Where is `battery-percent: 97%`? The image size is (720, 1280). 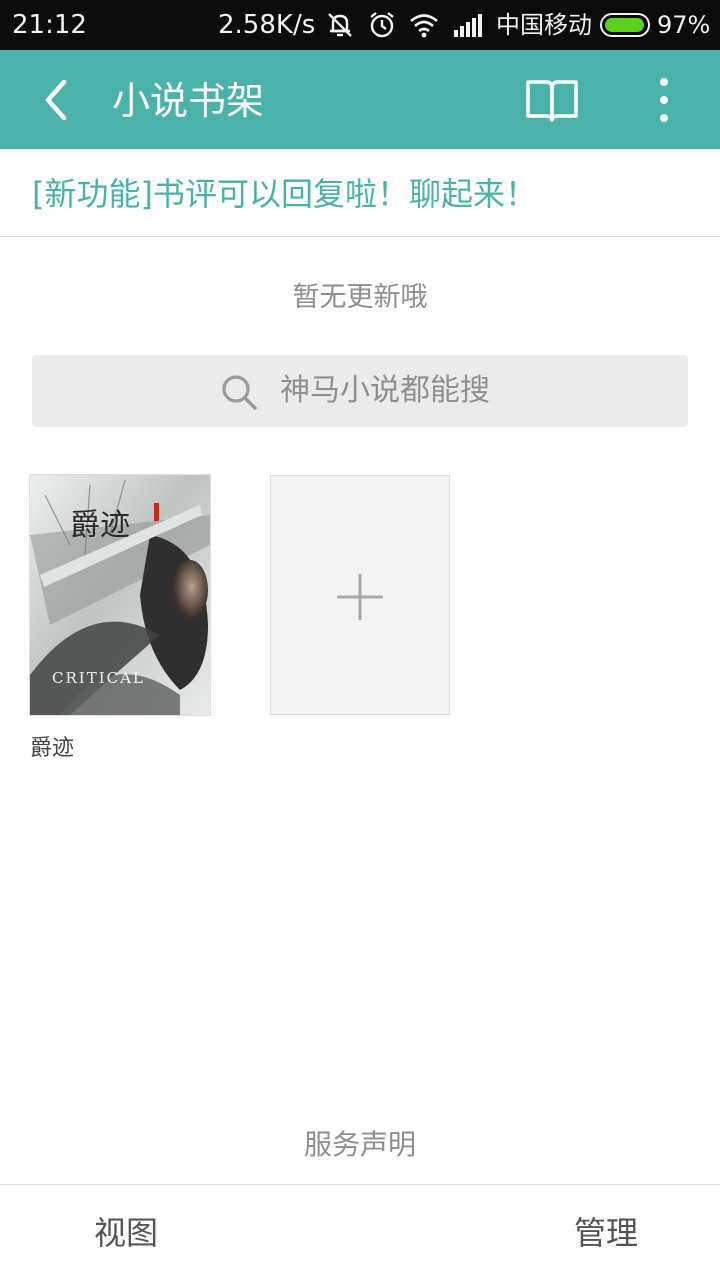
battery-percent: 97% is located at coordinates (684, 25).